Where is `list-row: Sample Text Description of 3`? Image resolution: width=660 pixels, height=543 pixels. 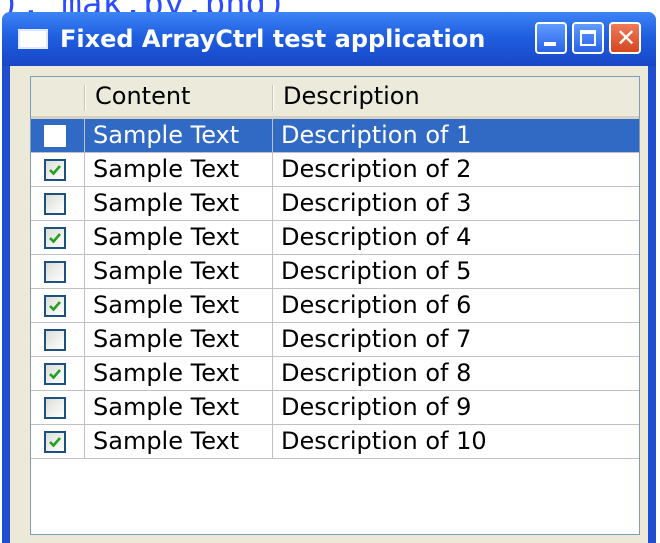 list-row: Sample Text Description of 3 is located at coordinates (335, 204).